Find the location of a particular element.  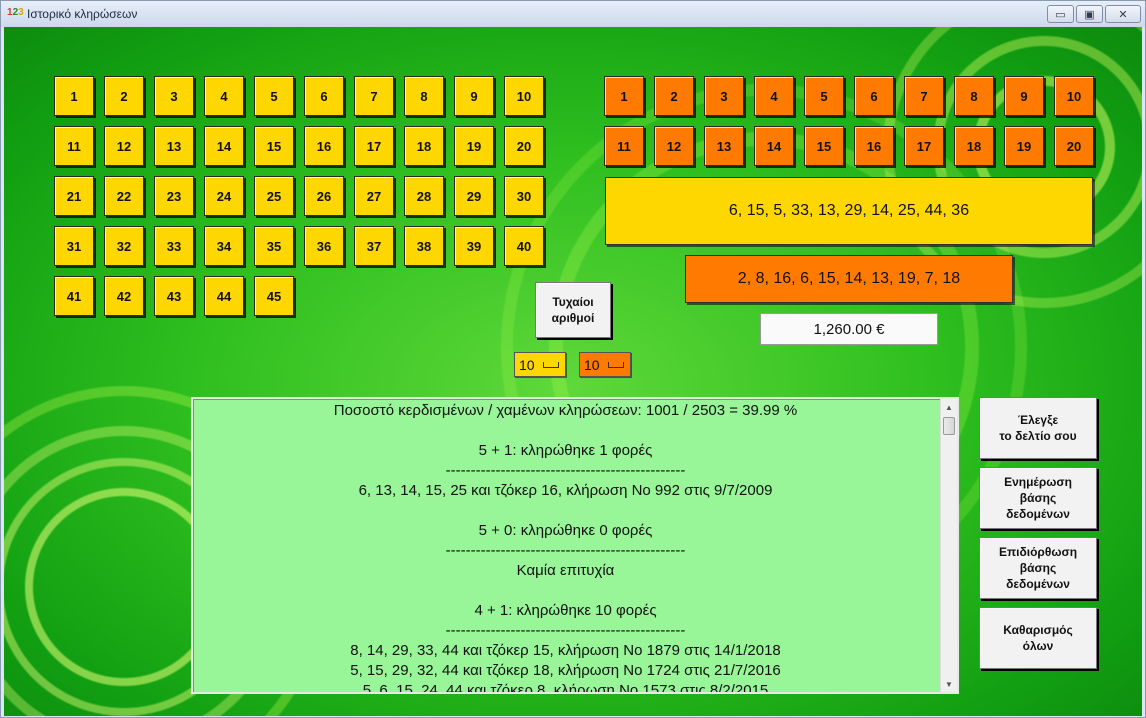

joker-number-button: 6 is located at coordinates (874, 96).